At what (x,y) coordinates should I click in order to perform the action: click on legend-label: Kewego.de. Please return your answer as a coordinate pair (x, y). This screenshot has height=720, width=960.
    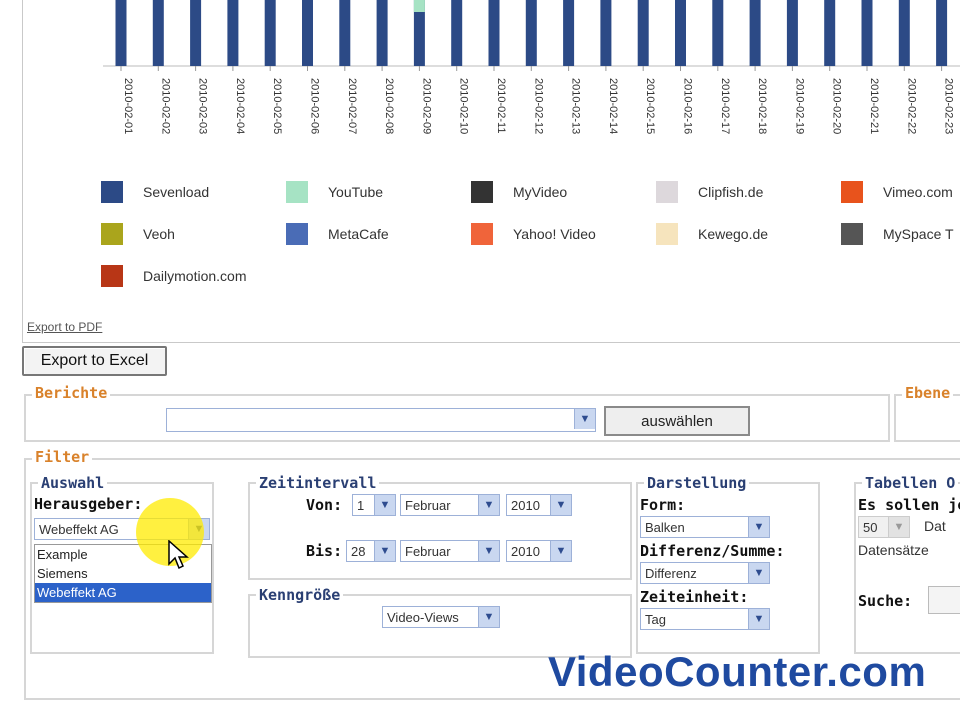
    Looking at the image, I should click on (733, 234).